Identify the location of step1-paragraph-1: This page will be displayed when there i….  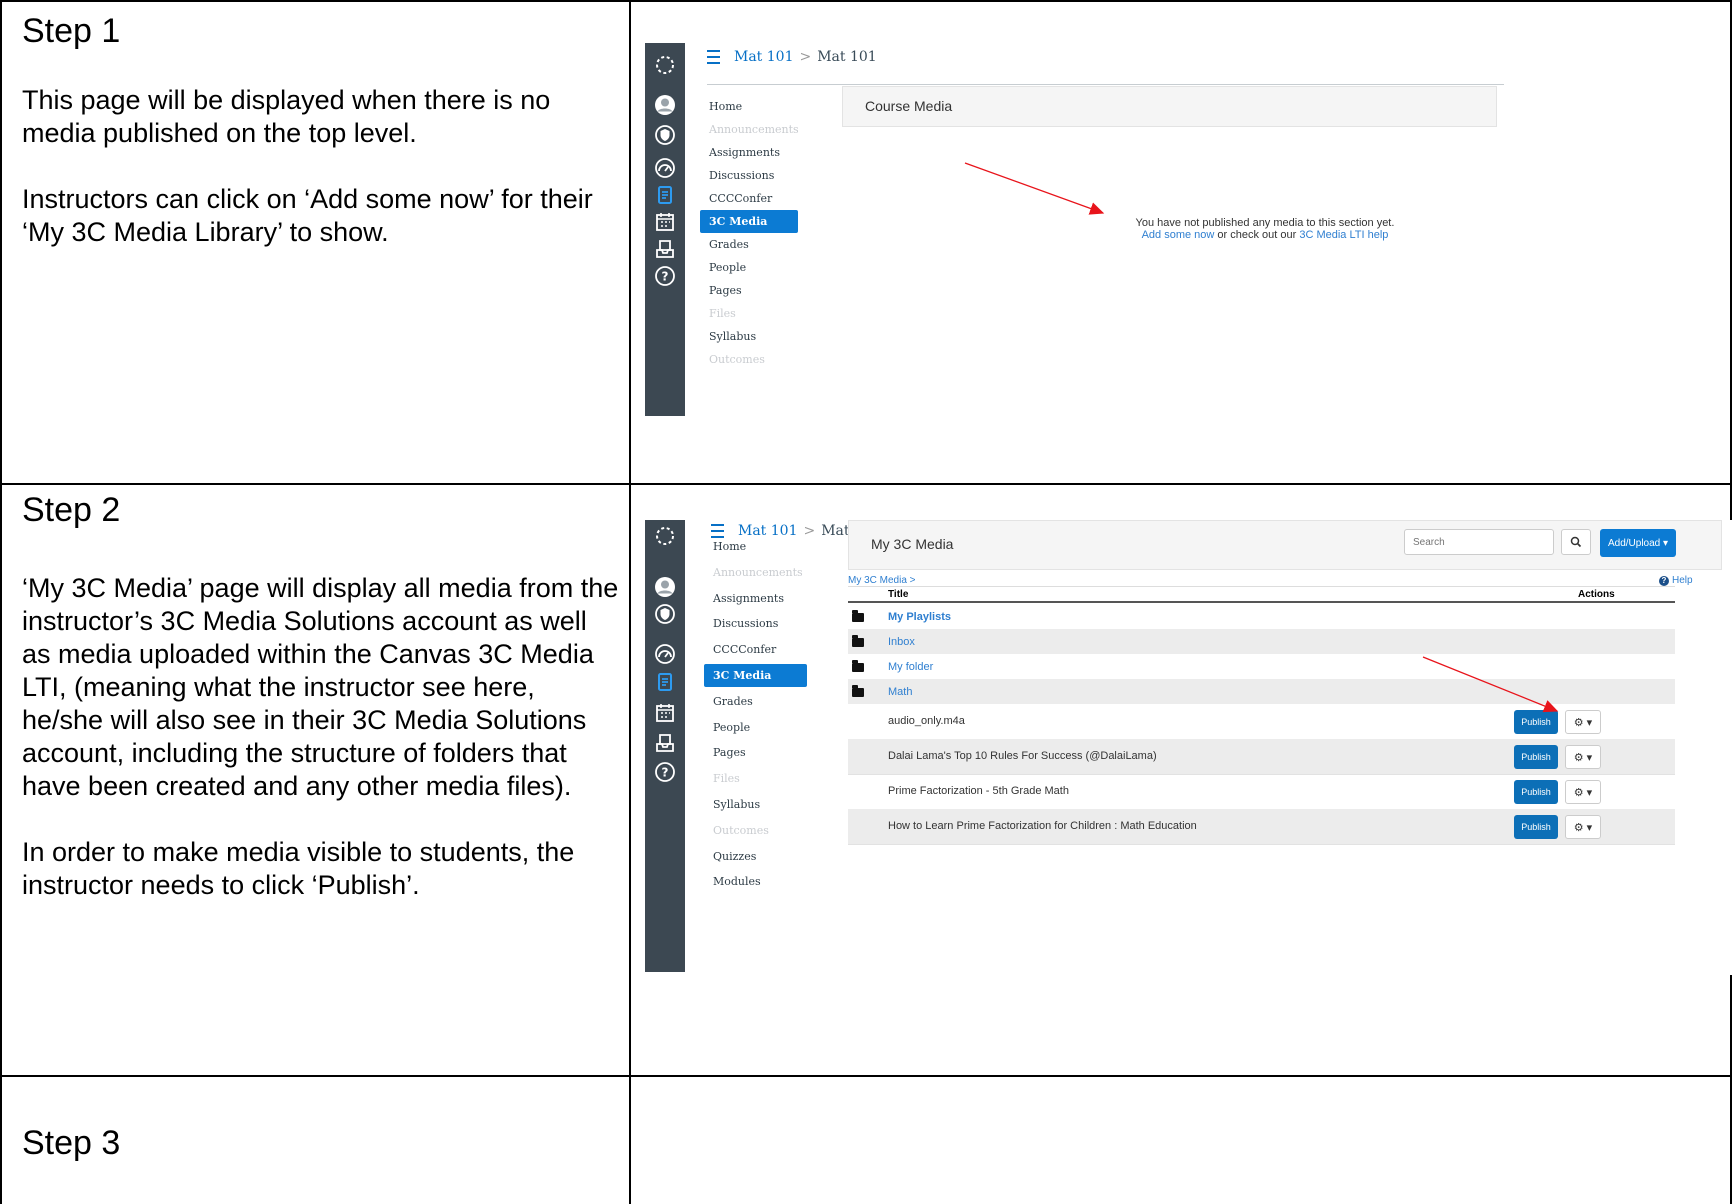
(286, 116).